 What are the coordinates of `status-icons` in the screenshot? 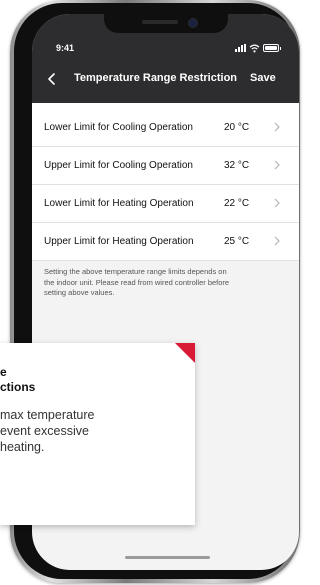 It's located at (258, 48).